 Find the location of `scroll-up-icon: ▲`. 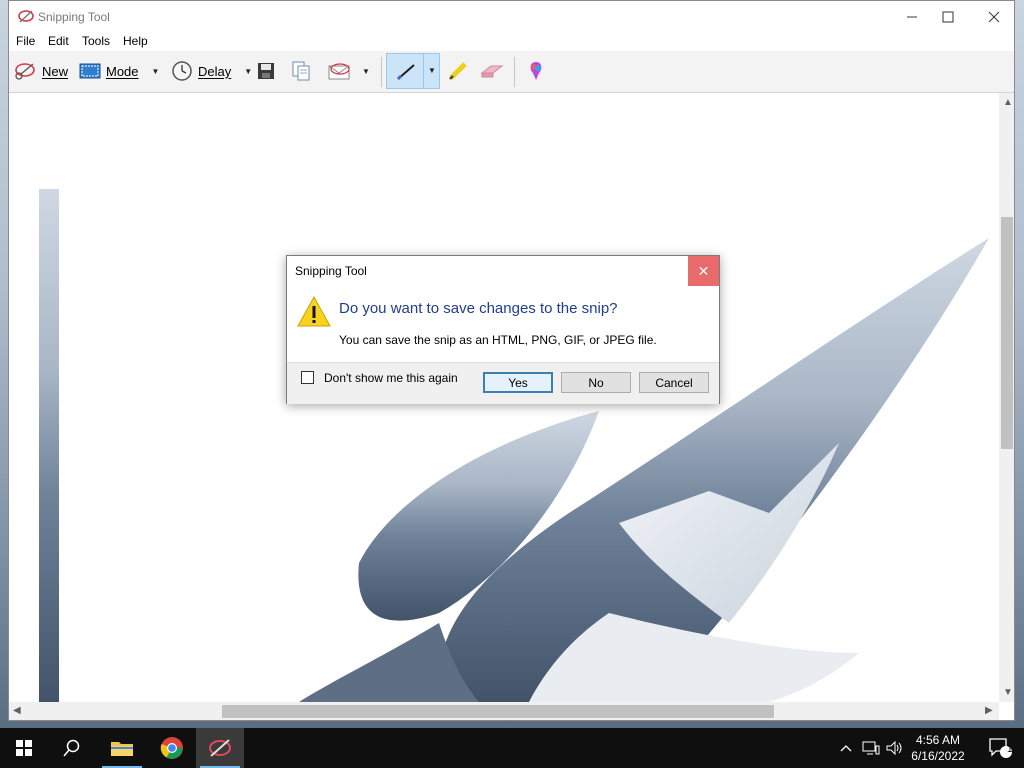

scroll-up-icon: ▲ is located at coordinates (1008, 102).